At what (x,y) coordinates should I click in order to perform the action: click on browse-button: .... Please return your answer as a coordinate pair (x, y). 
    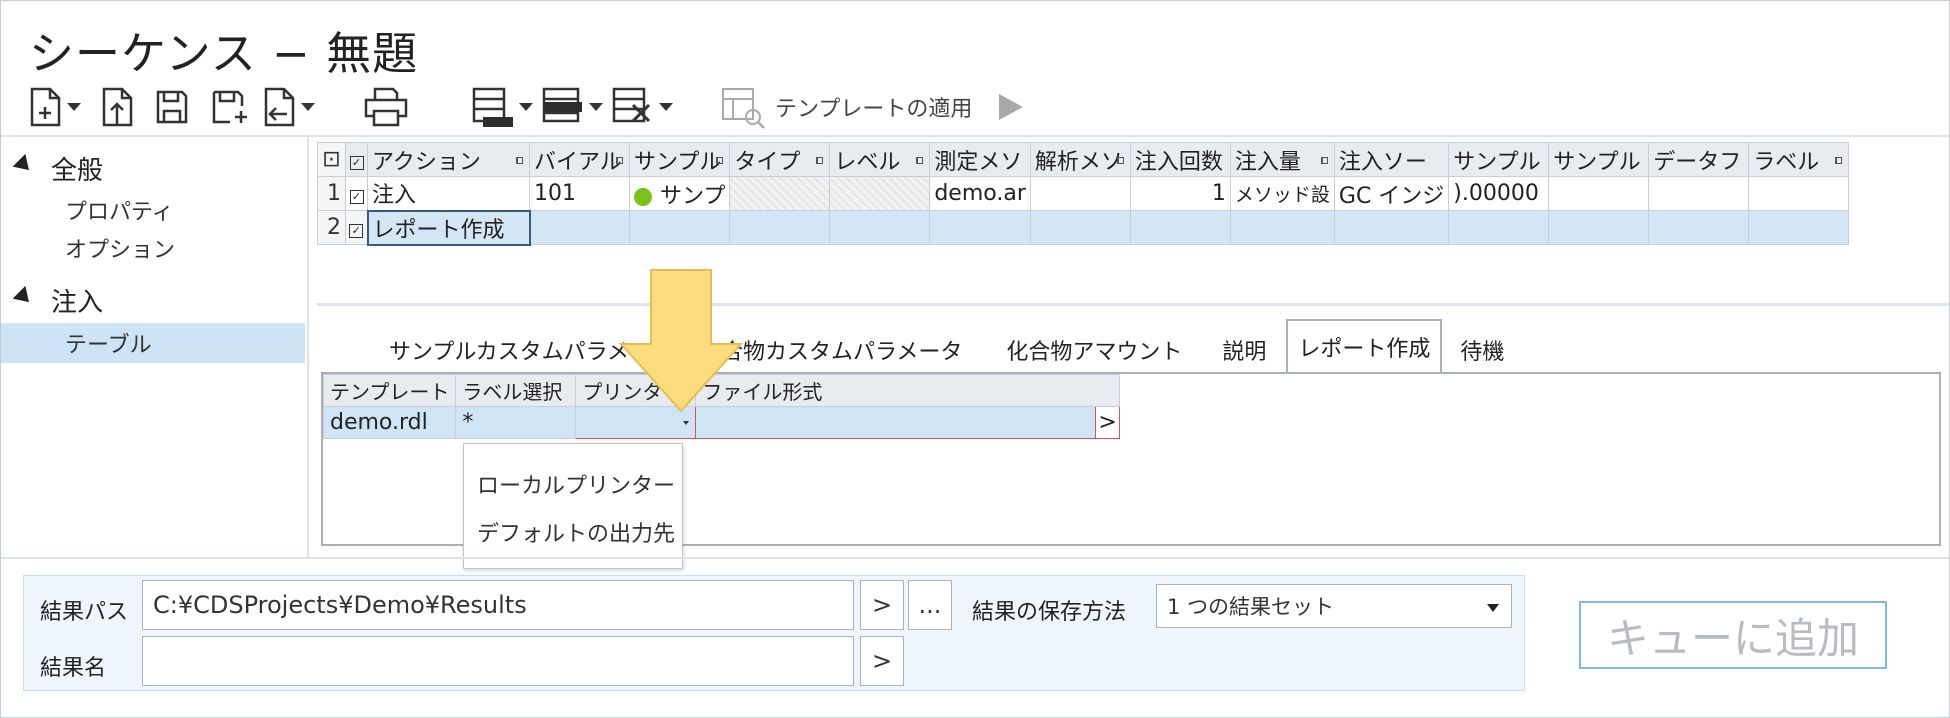
    Looking at the image, I should click on (930, 605).